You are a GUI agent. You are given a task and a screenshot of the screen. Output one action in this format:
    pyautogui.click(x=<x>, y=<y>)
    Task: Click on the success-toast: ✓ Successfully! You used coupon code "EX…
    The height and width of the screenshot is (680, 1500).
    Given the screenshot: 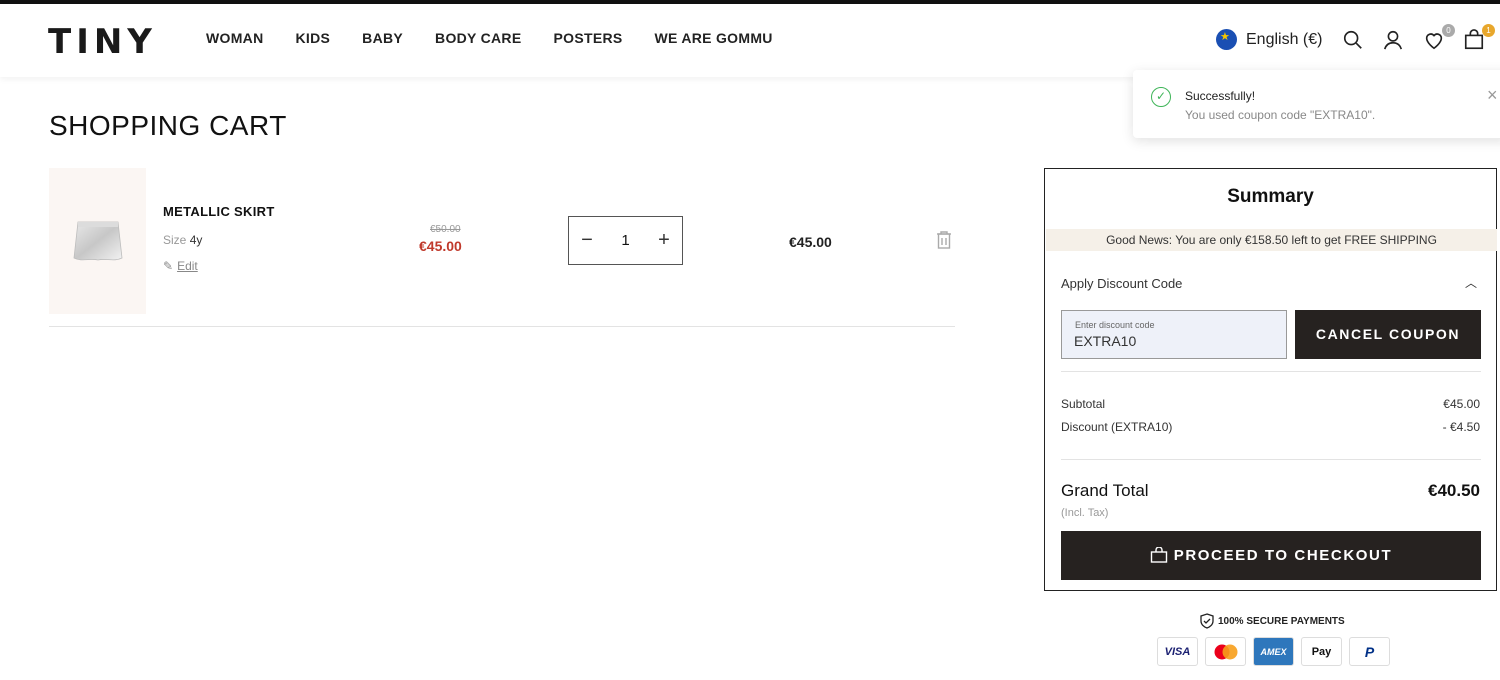 What is the action you would take?
    pyautogui.click(x=1316, y=104)
    